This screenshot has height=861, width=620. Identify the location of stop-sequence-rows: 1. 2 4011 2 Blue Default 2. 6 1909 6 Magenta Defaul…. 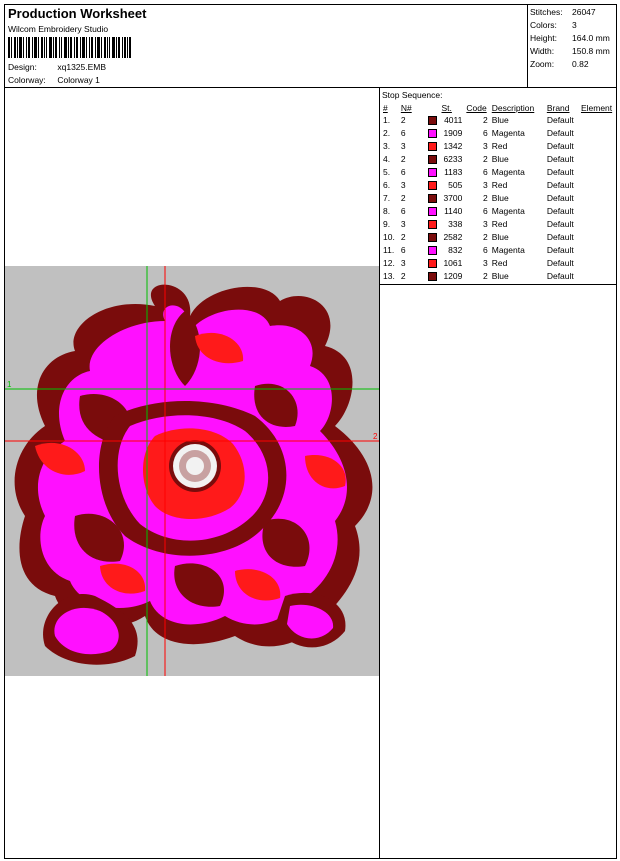
(498, 198).